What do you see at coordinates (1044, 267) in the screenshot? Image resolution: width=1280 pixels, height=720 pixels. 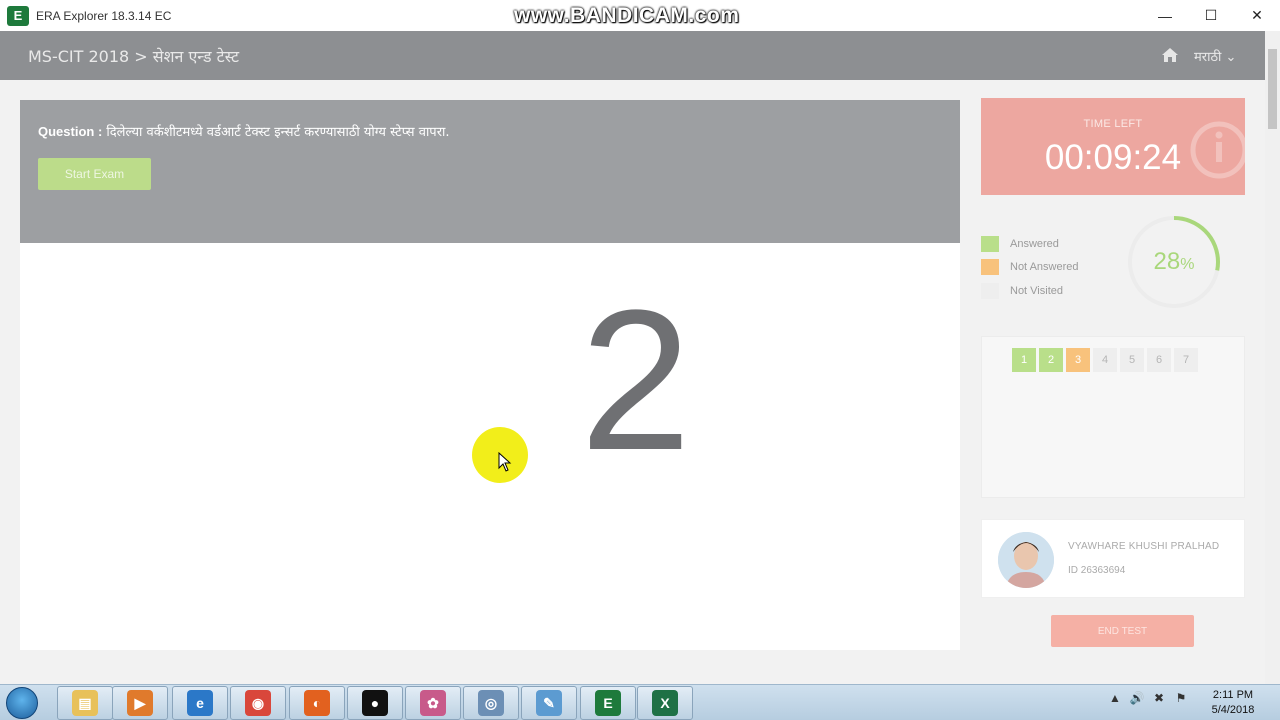 I see `legend-label: Not Answered` at bounding box center [1044, 267].